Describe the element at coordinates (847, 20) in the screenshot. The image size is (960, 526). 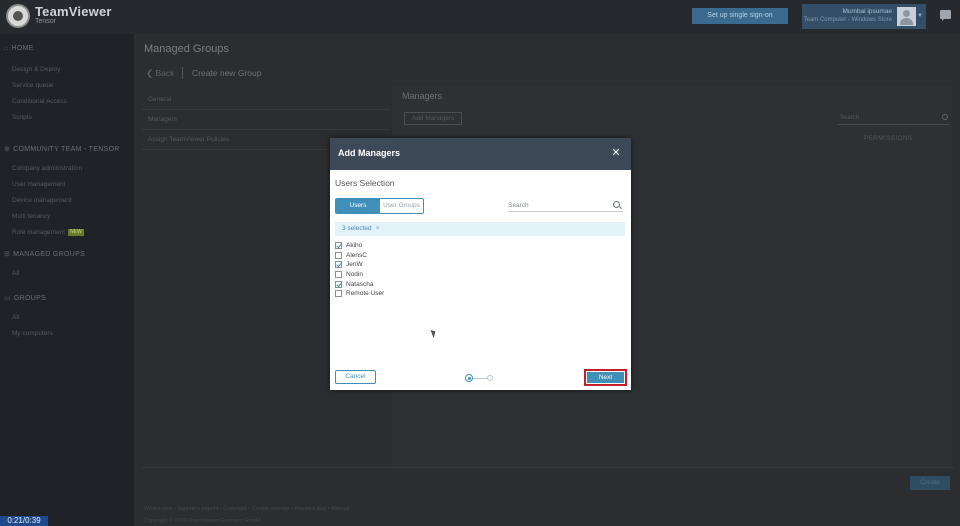
I see `user-company: Team Computer - Windows Store` at that location.